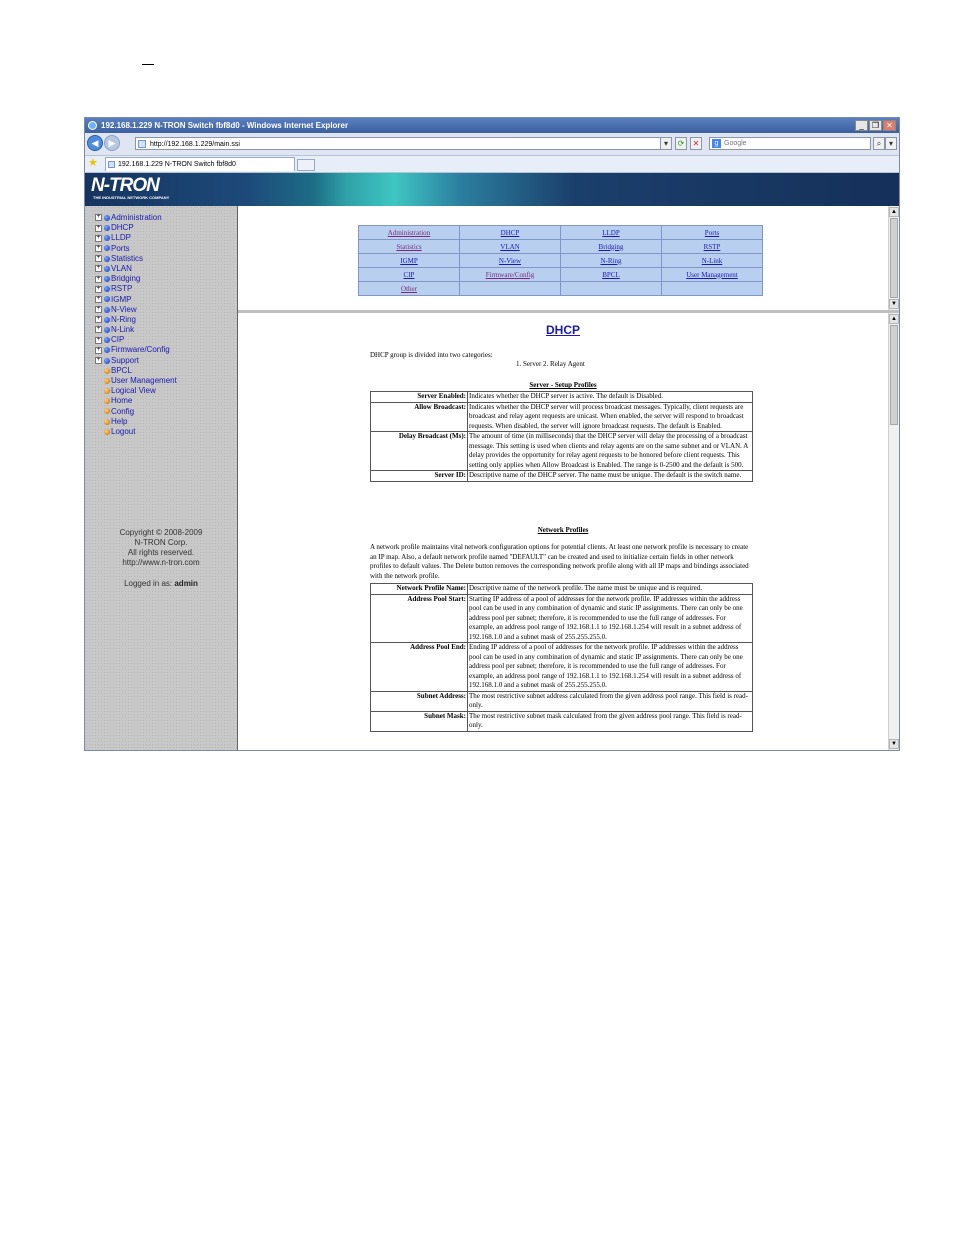 This screenshot has height=1235, width=954. Describe the element at coordinates (136, 381) in the screenshot. I see `sidebar-item-user-management: User Management` at that location.